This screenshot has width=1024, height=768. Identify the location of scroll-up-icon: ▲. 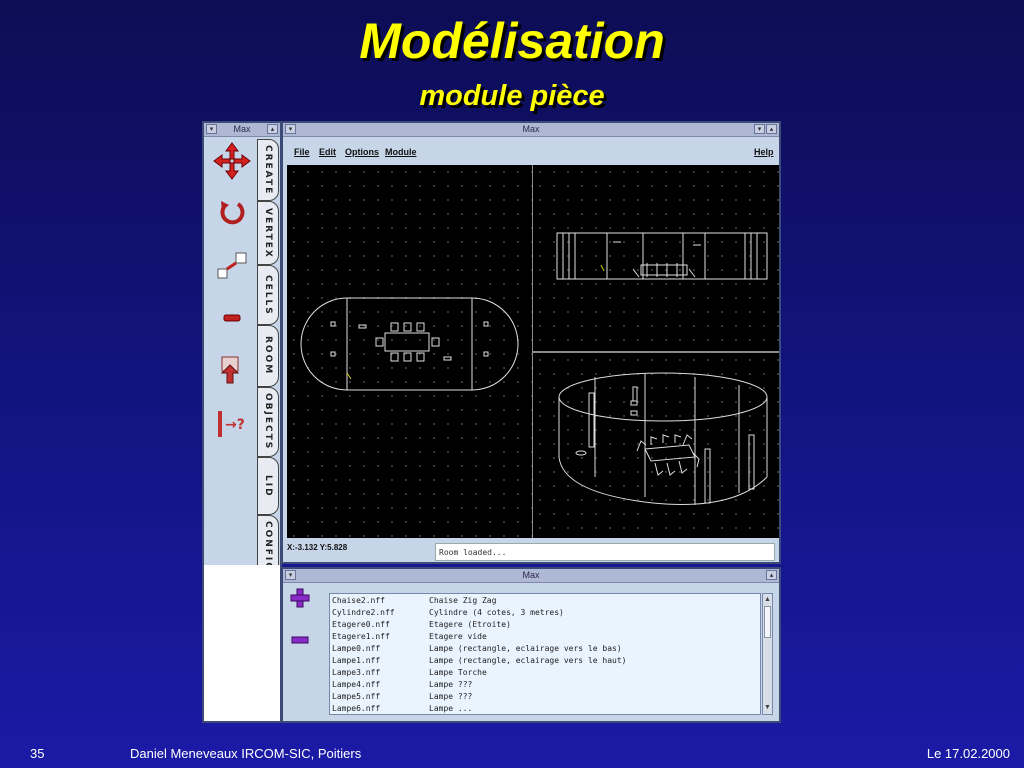
(767, 600).